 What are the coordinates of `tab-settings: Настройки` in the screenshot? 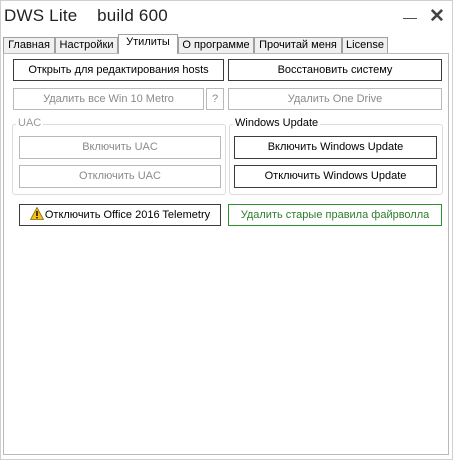 It's located at (86, 45).